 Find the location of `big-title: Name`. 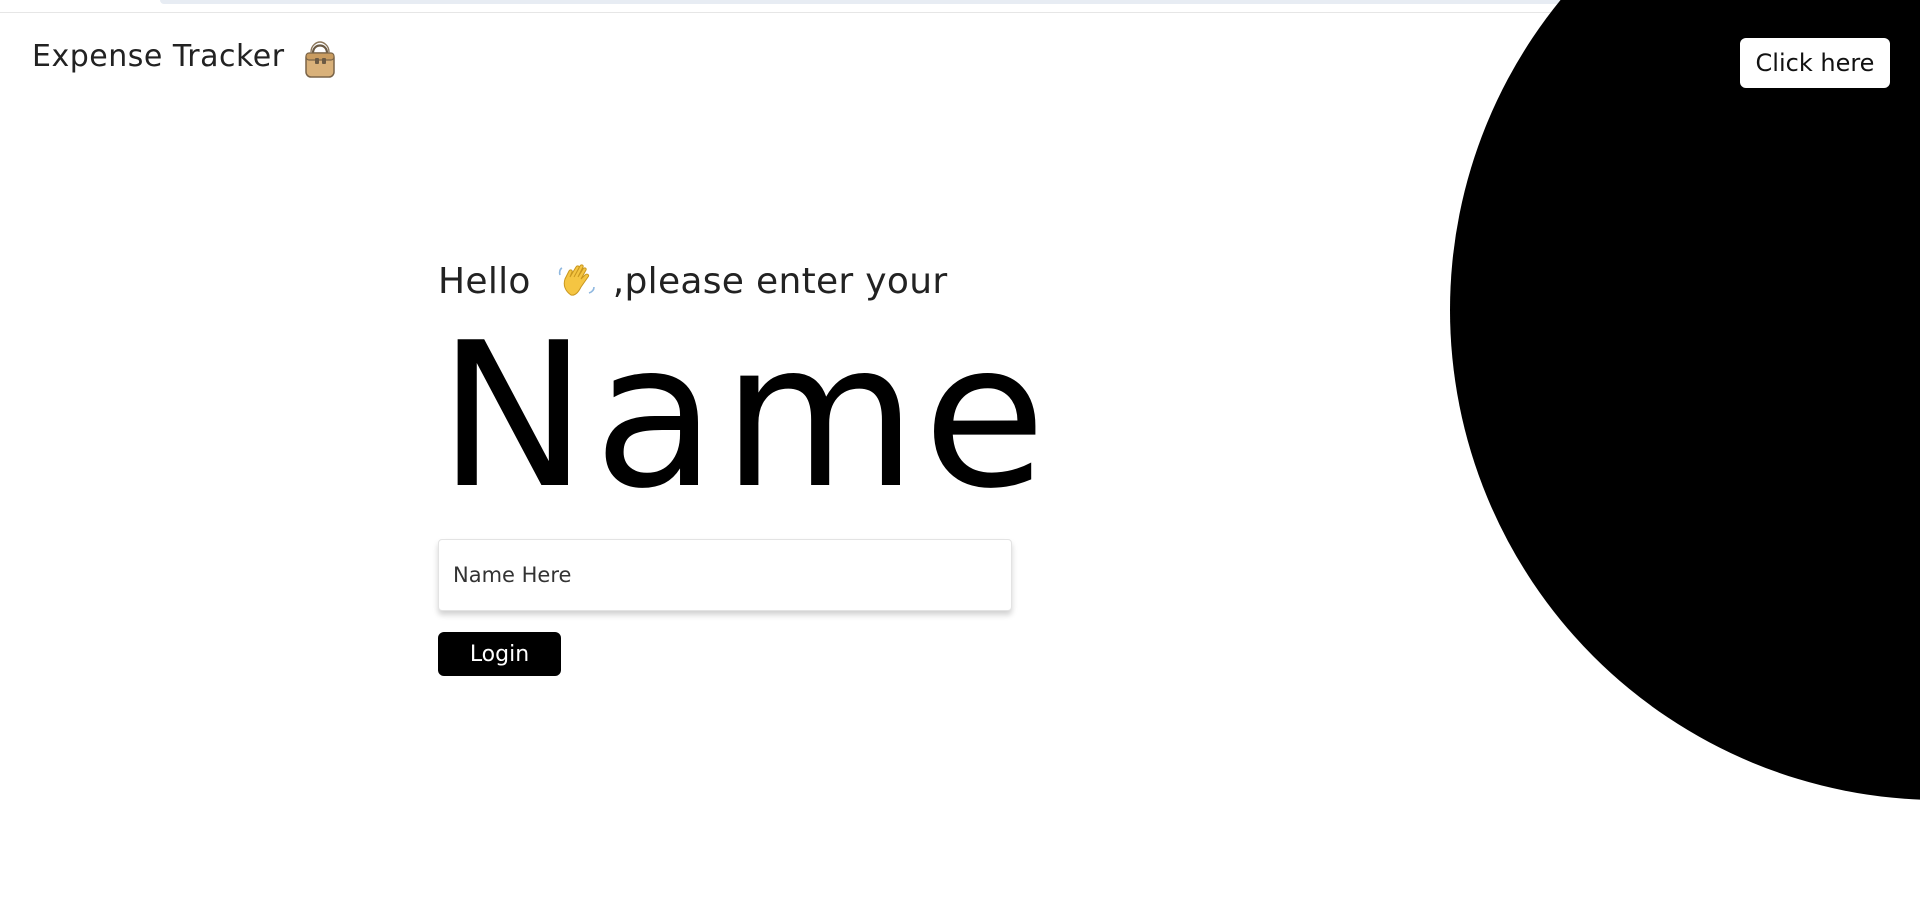

big-title: Name is located at coordinates (745, 416).